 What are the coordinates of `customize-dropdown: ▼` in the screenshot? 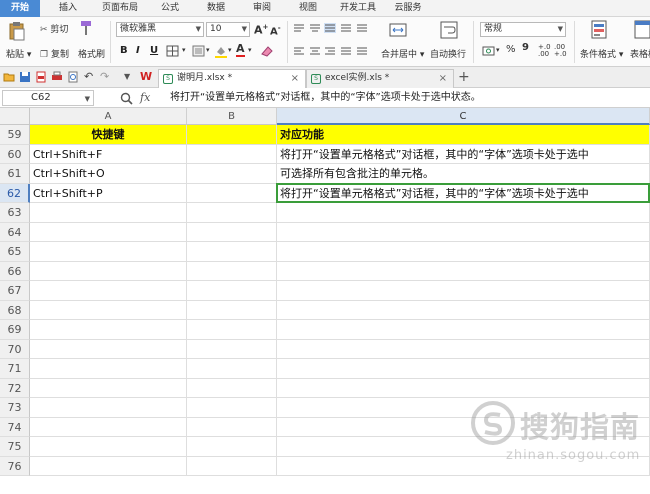 It's located at (127, 76).